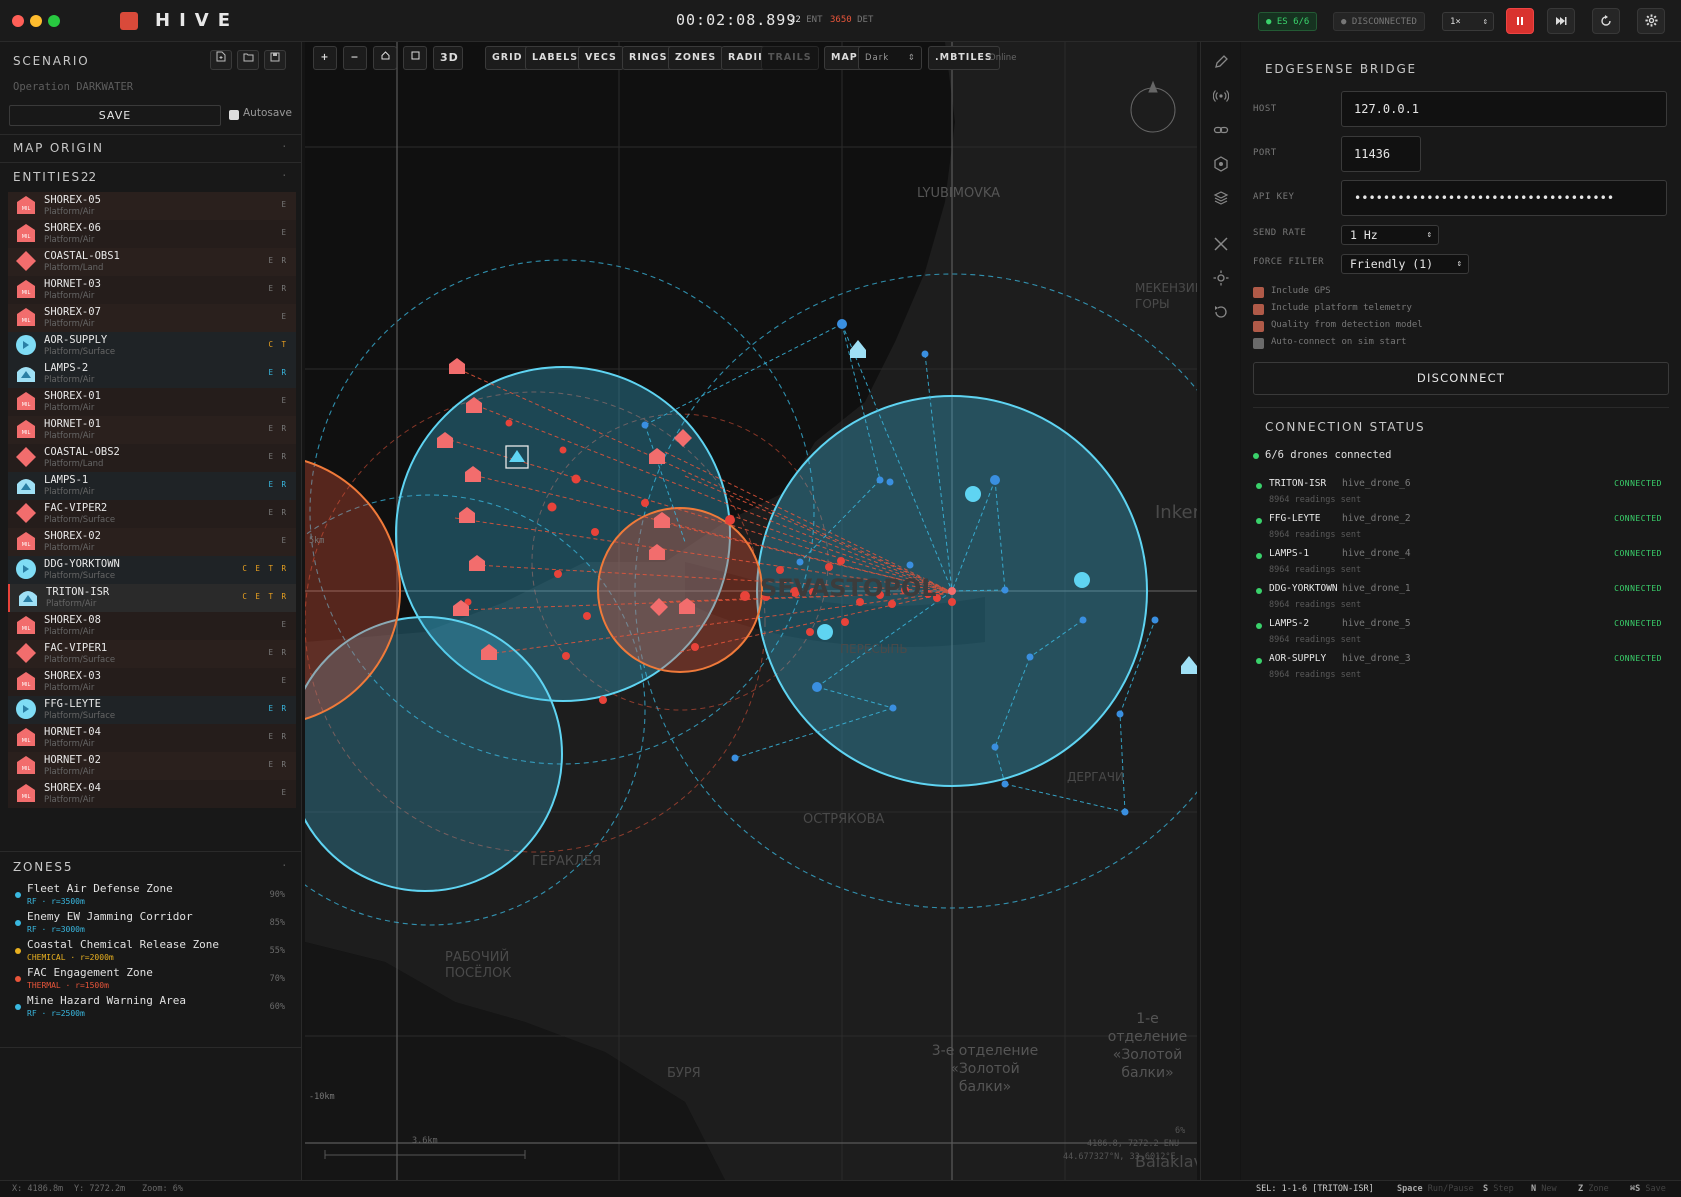  Describe the element at coordinates (36, 21) in the screenshot. I see `minimize-window-icon` at that location.